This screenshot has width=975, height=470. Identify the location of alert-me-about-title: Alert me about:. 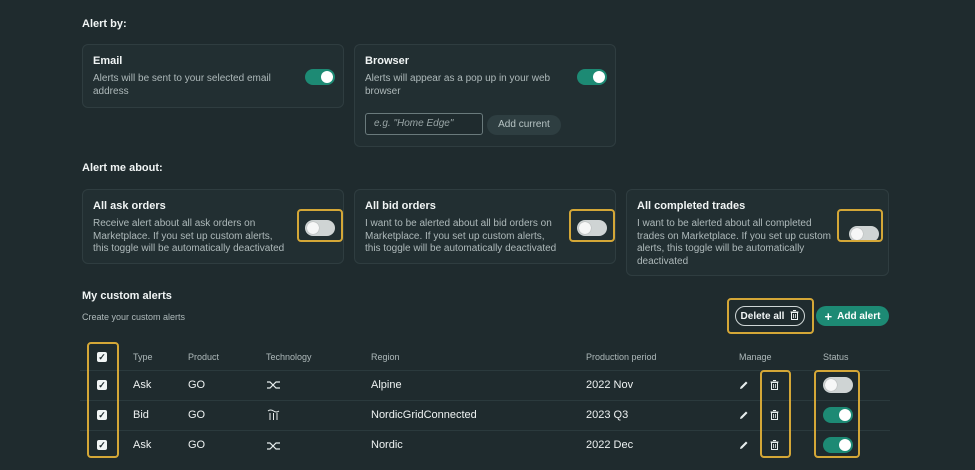
(122, 168).